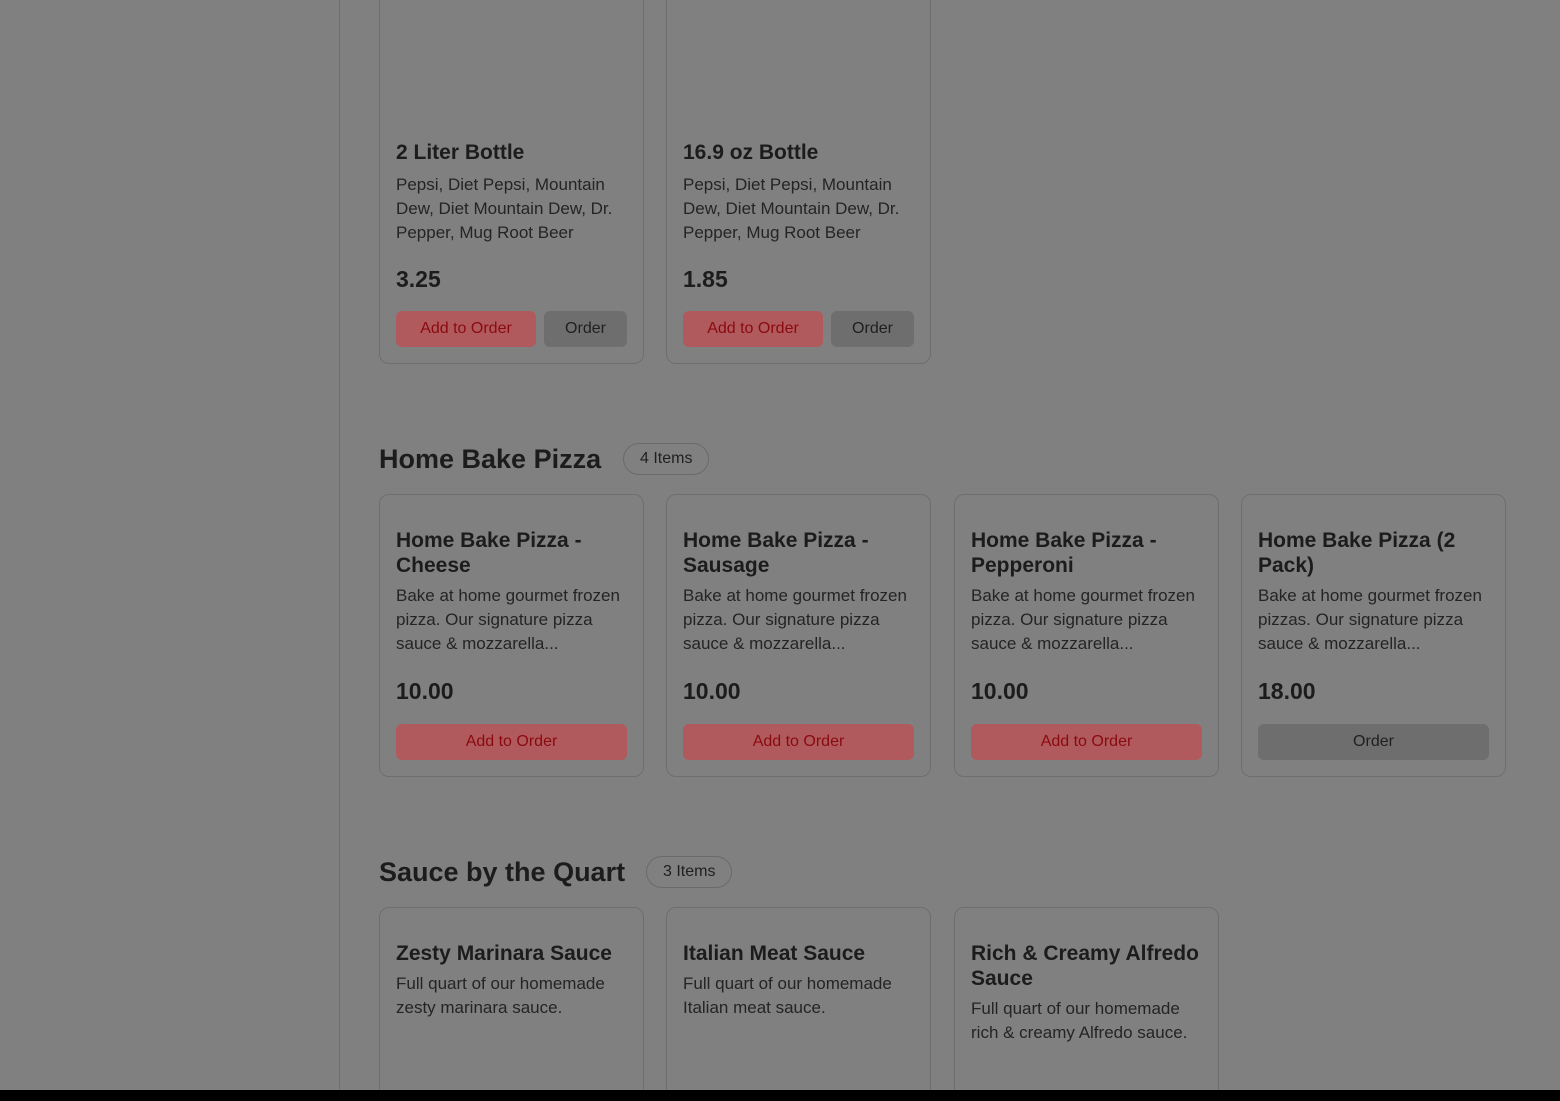  I want to click on item-count-badge: 4 Items, so click(666, 459).